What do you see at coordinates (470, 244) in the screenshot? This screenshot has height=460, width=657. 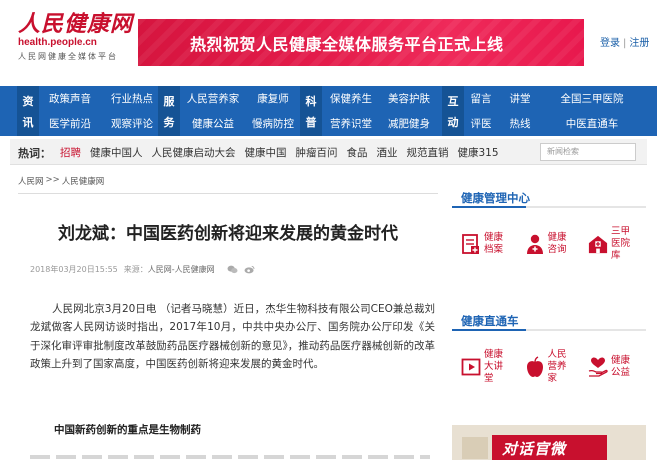 I see `health-file-icon` at bounding box center [470, 244].